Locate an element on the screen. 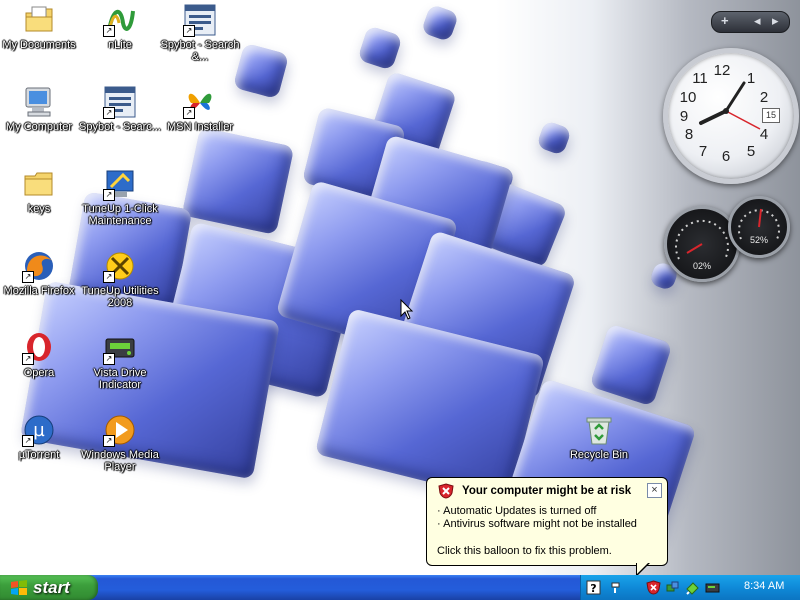 The height and width of the screenshot is (600, 800). svg-text: µ is located at coordinates (39, 430).